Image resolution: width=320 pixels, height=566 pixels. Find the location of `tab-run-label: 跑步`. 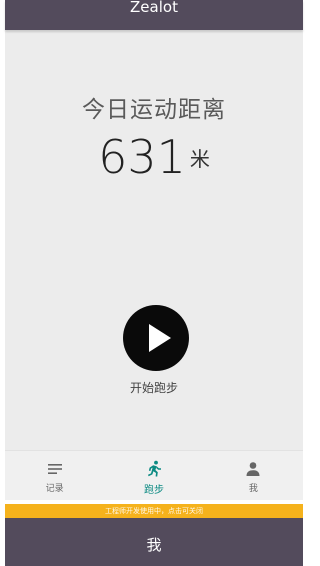

tab-run-label: 跑步 is located at coordinates (153, 490).